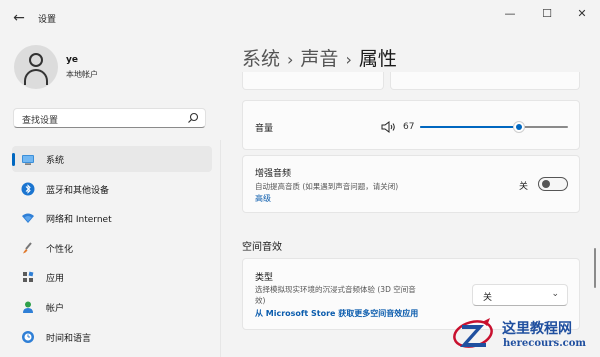 This screenshot has width=600, height=357. I want to click on sidebar-item-apps: 应用, so click(112, 277).